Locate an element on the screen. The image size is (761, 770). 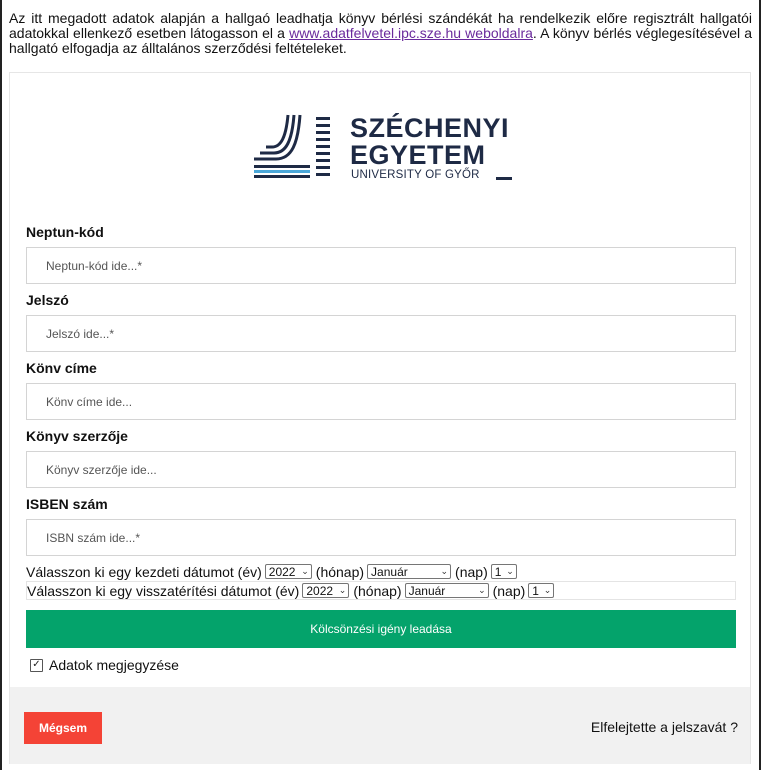
remember-checkbox: ✓ is located at coordinates (36, 665).